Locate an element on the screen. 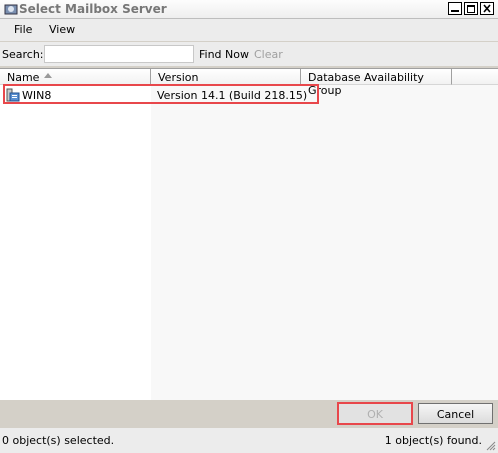 The image size is (498, 453). status-found: 1 object(s) found. is located at coordinates (433, 440).